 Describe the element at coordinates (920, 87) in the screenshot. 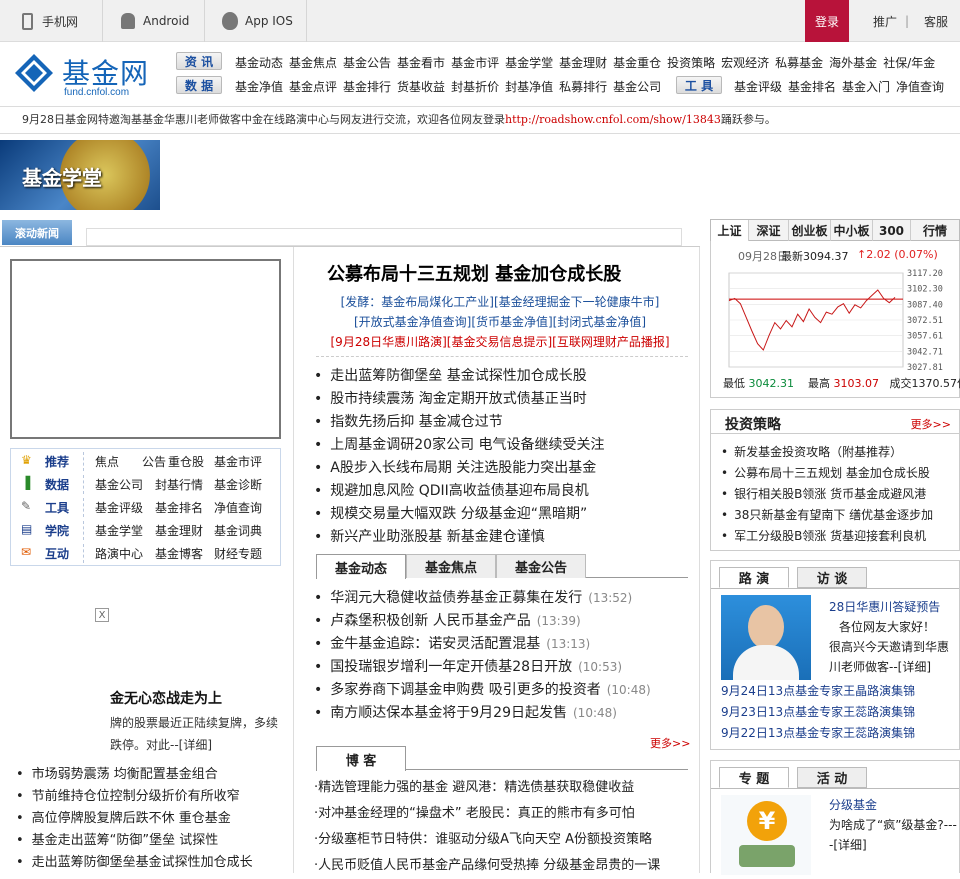

I see `nav-link: 净值查询` at that location.